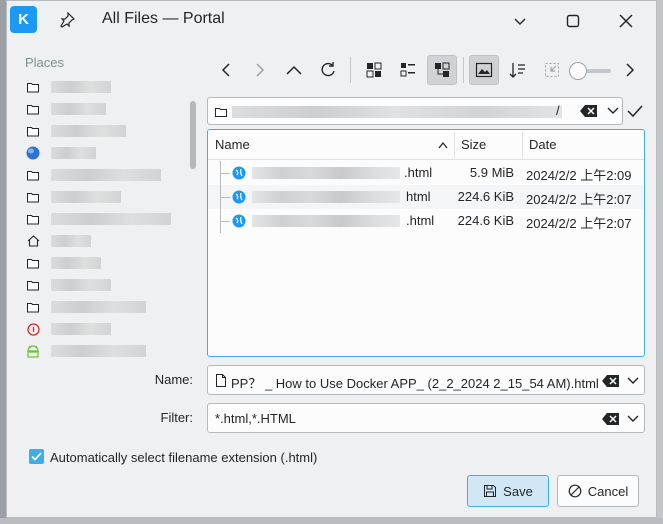 This screenshot has width=663, height=524. I want to click on location-trailing: /, so click(558, 110).